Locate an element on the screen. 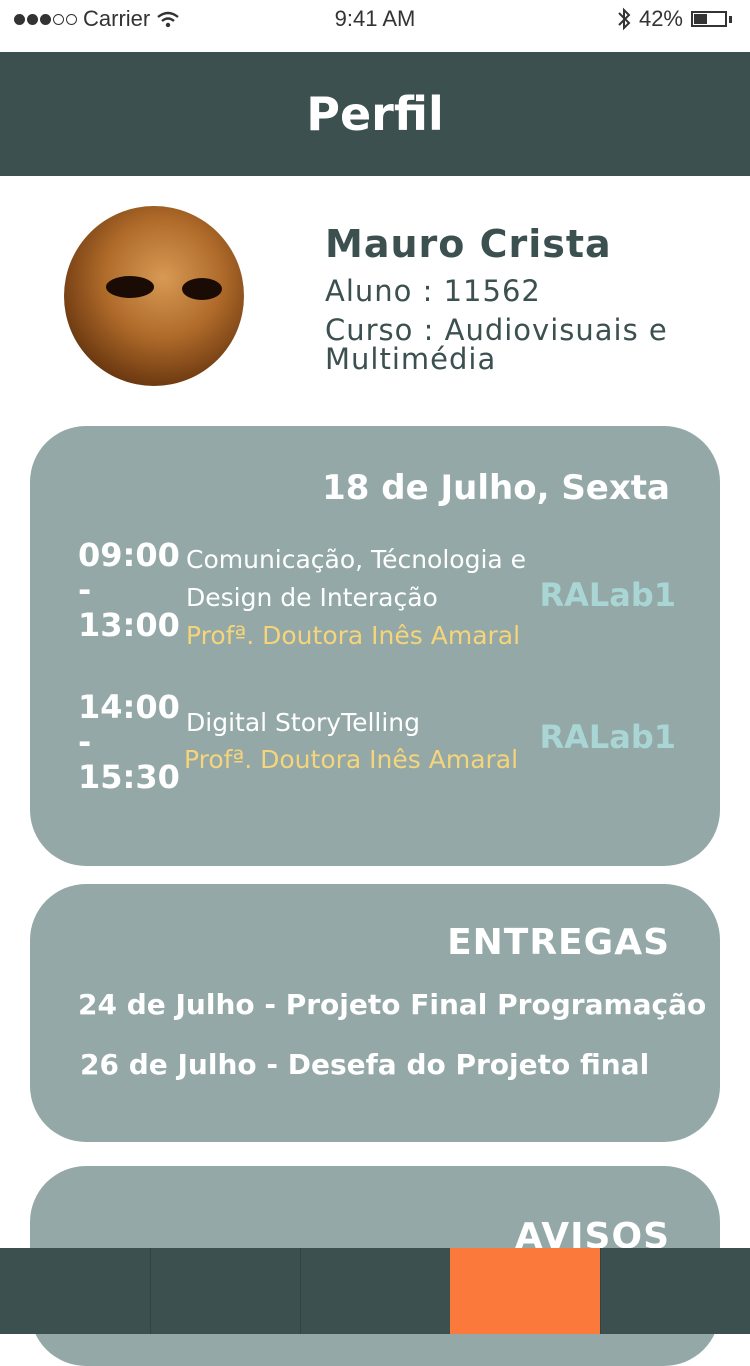 Image resolution: width=750 pixels, height=1366 pixels. battery-fill is located at coordinates (700, 19).